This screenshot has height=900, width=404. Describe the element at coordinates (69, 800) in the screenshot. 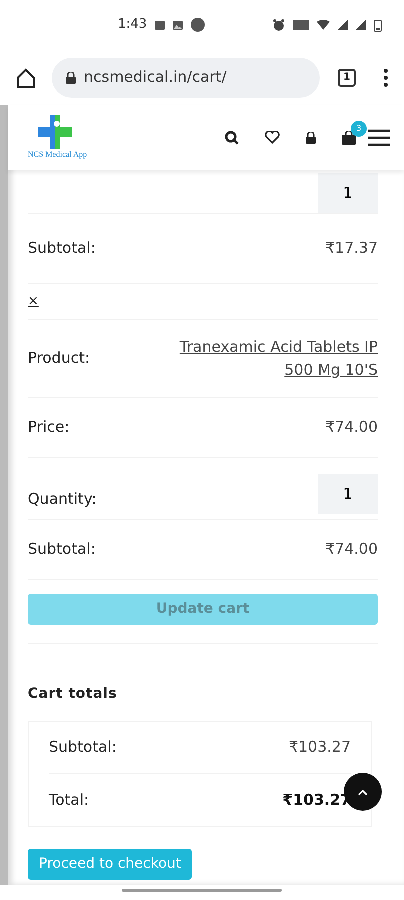

I see `row-label: Total:` at that location.